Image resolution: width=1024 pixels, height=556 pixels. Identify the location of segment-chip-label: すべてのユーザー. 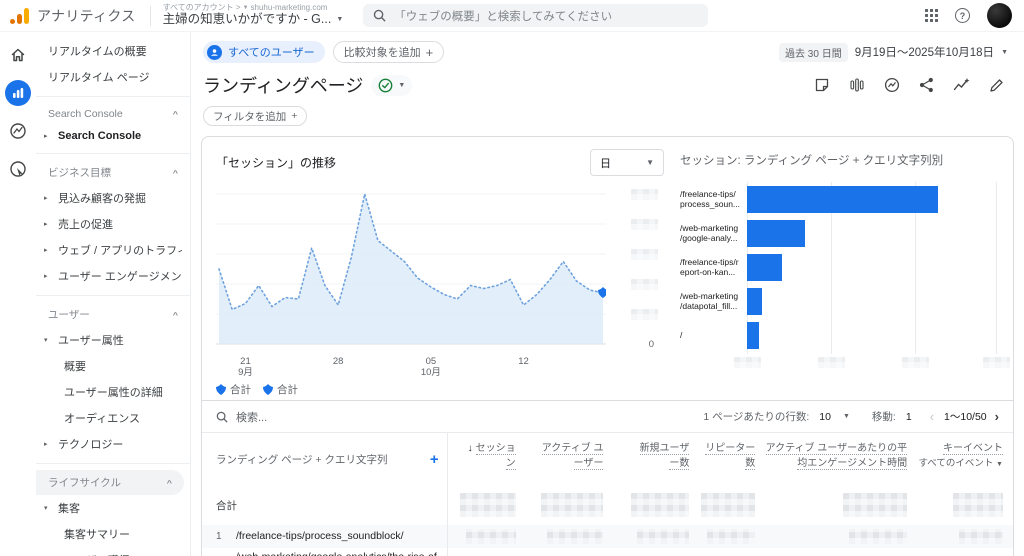
(271, 53).